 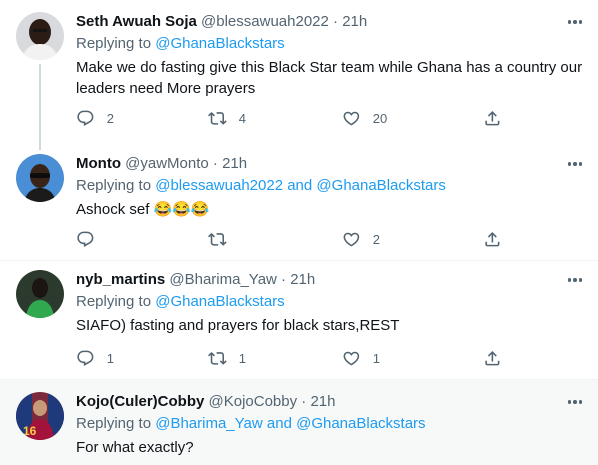 I want to click on mention-link: @blessawuah2022, so click(x=219, y=185).